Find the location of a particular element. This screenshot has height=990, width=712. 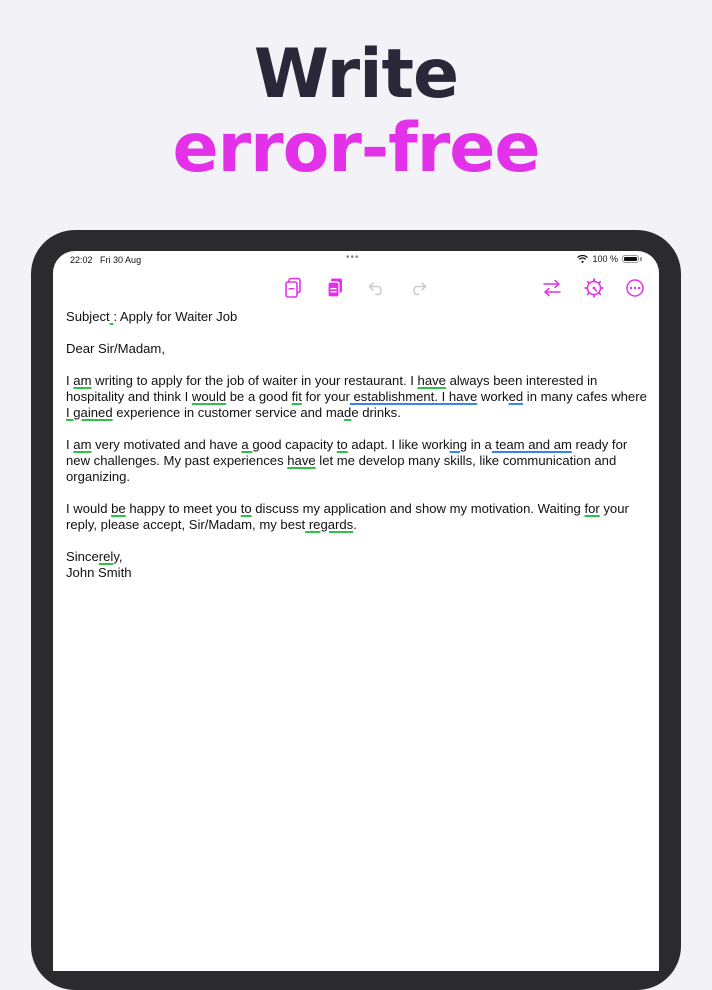

undo-button is located at coordinates (377, 288).